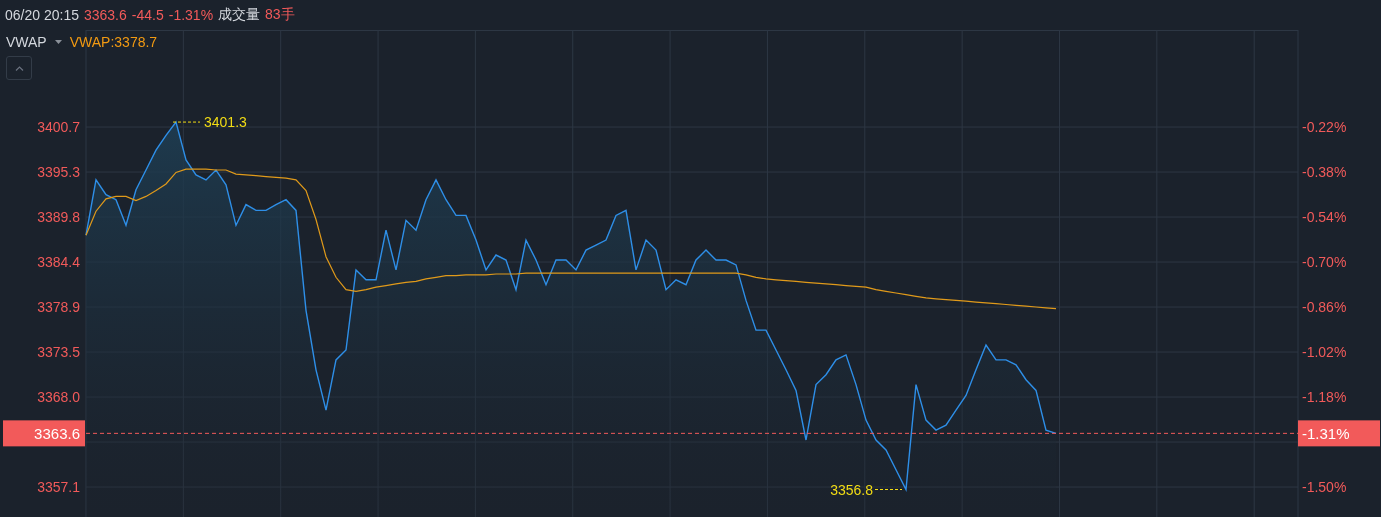 The image size is (1381, 517). Describe the element at coordinates (1339, 433) in the screenshot. I see `last-percent-tag: -1.31%` at that location.